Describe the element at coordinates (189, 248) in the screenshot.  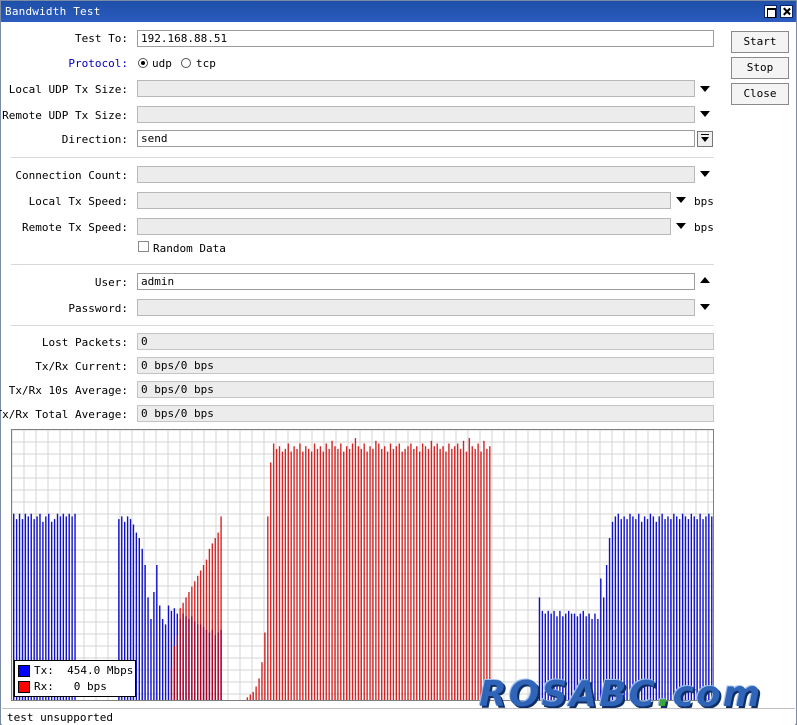
I see `random-data-label: Random Data` at that location.